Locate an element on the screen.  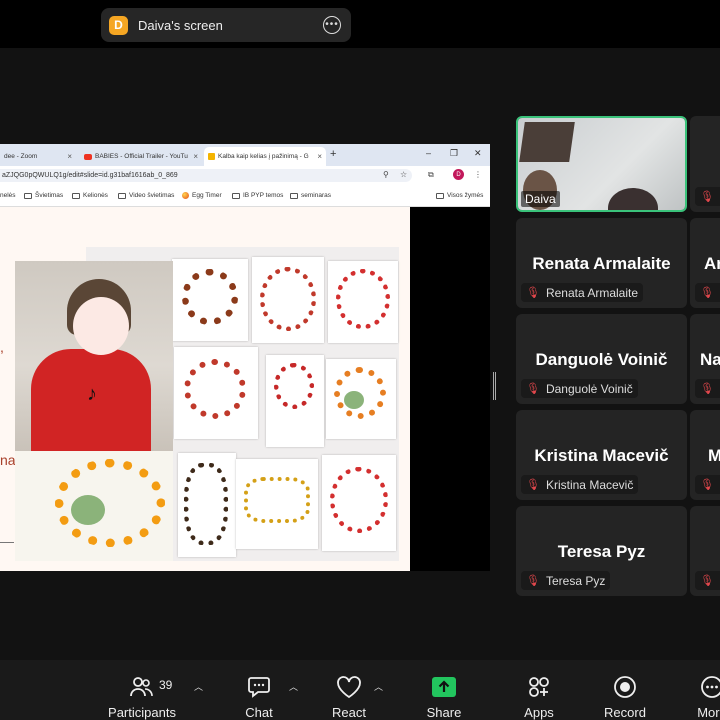
more-button: More is located at coordinates (705, 690).